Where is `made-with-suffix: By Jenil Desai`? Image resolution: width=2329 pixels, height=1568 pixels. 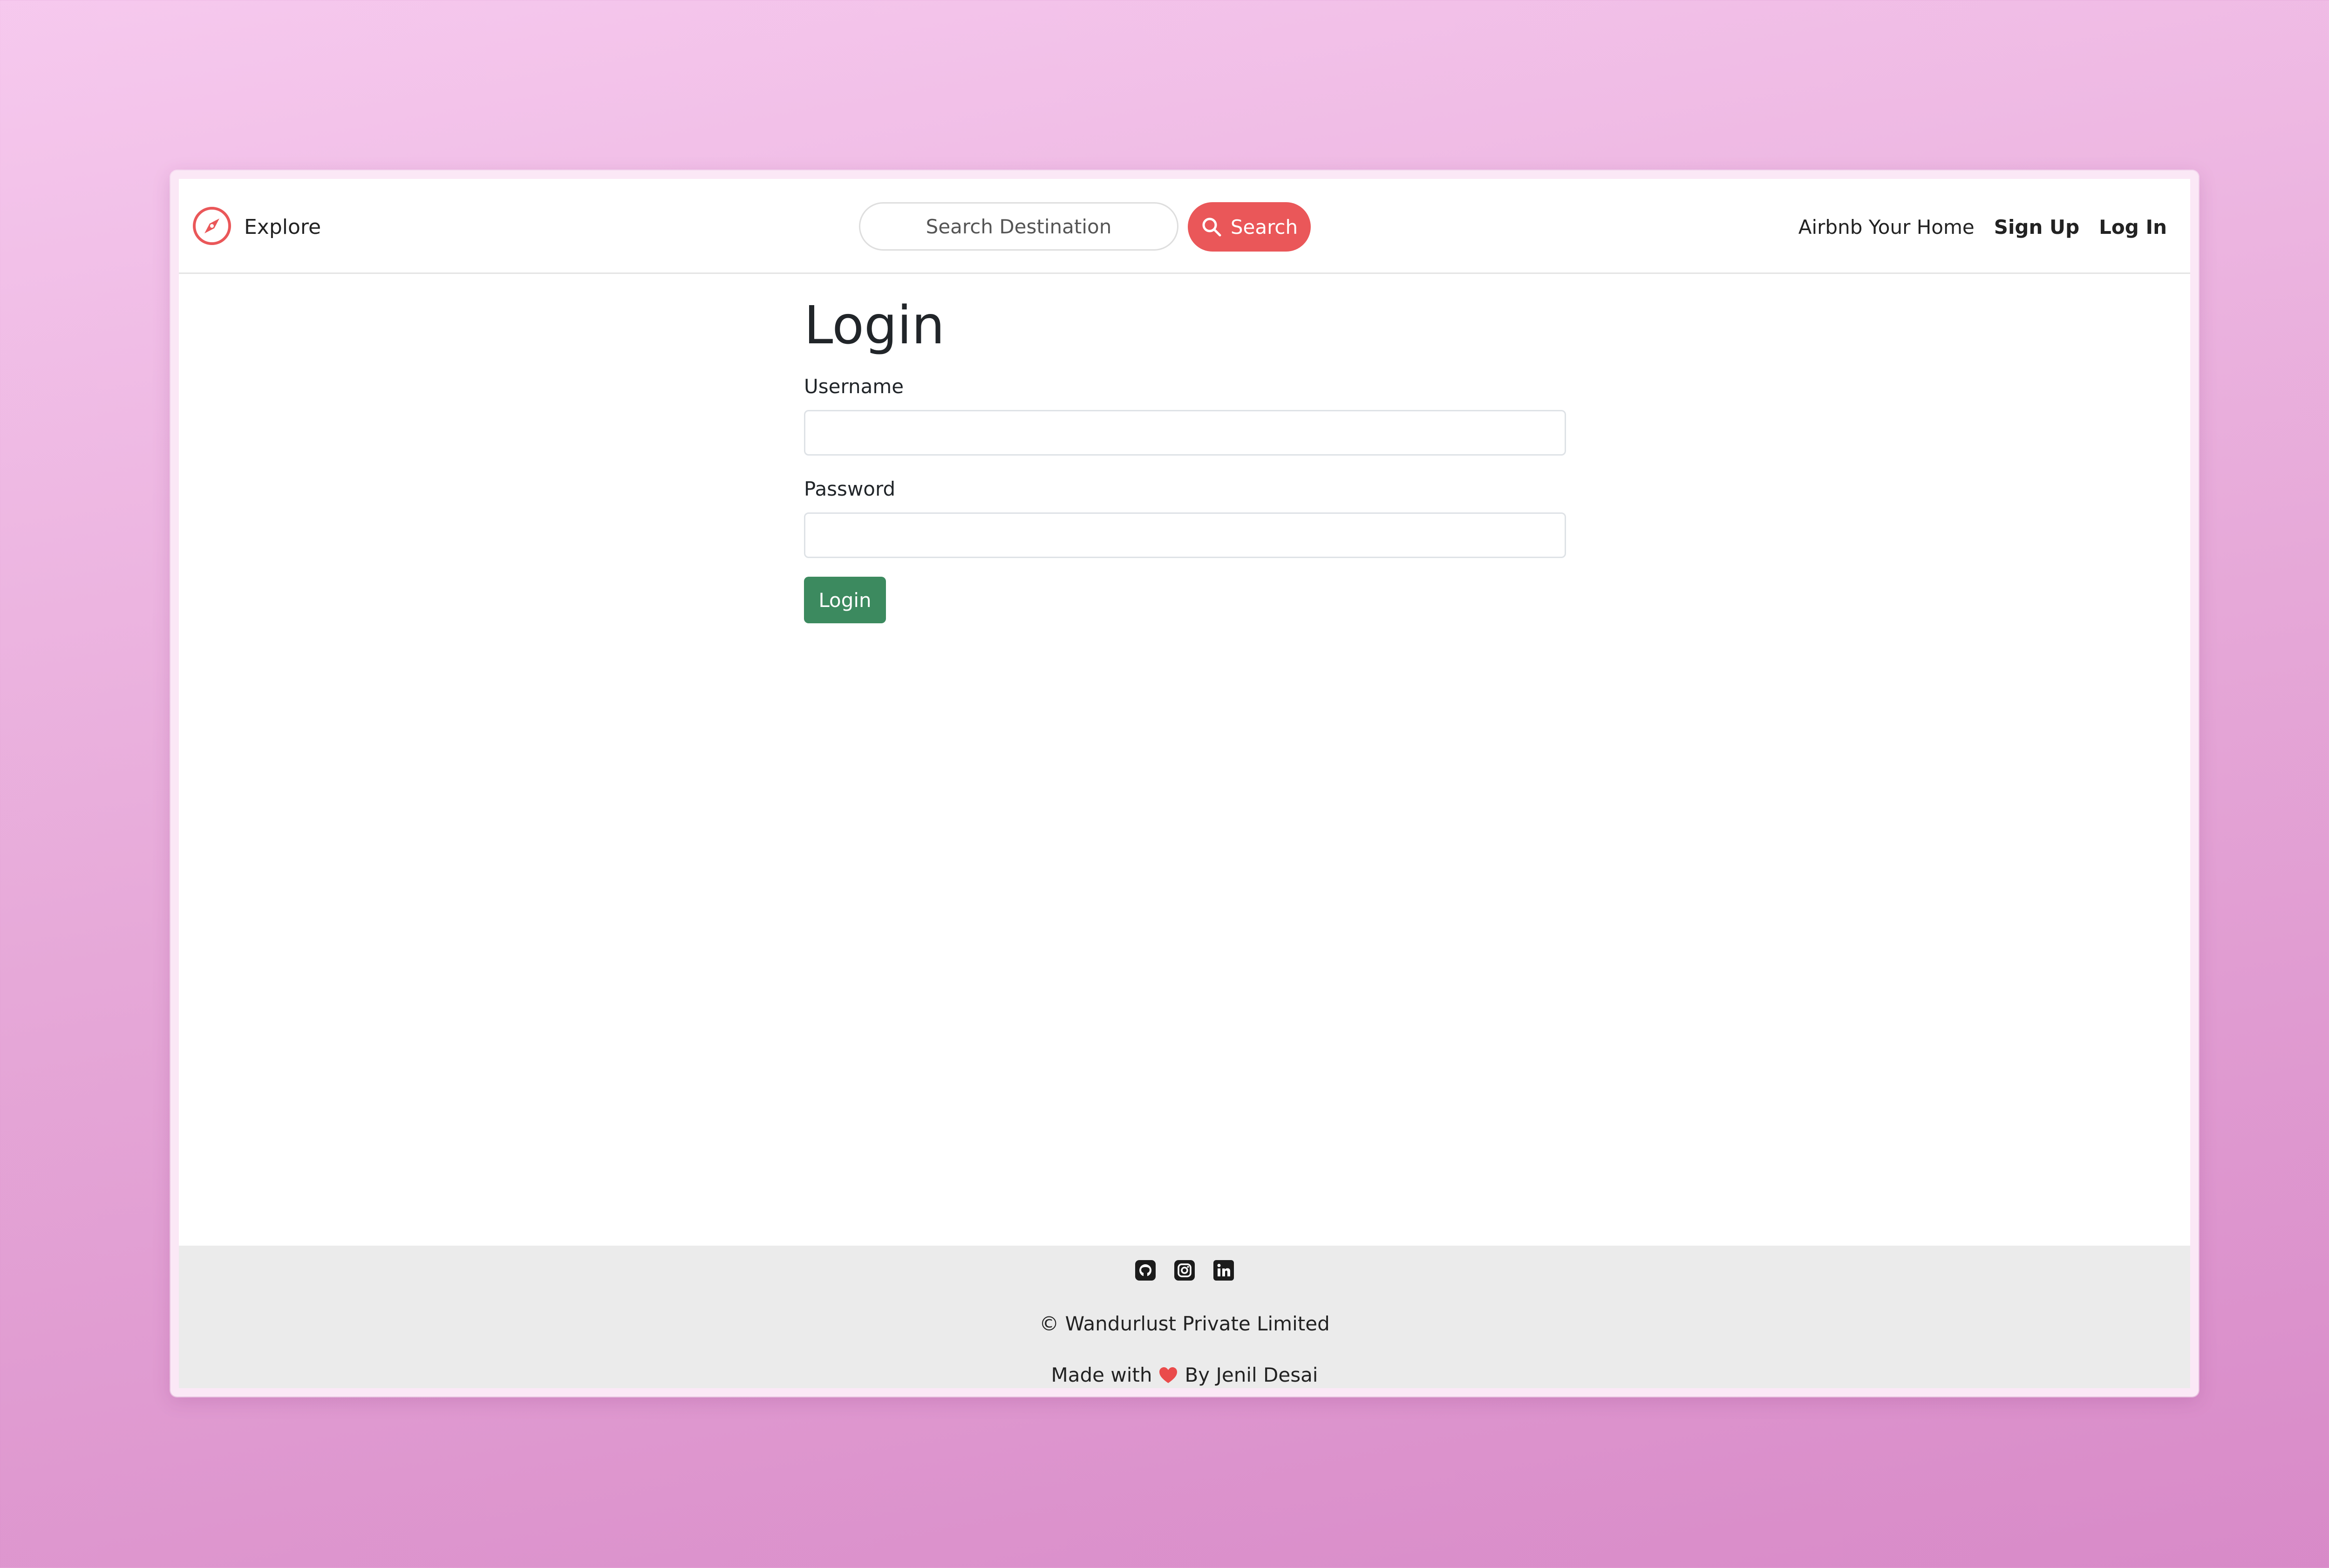 made-with-suffix: By Jenil Desai is located at coordinates (1251, 1374).